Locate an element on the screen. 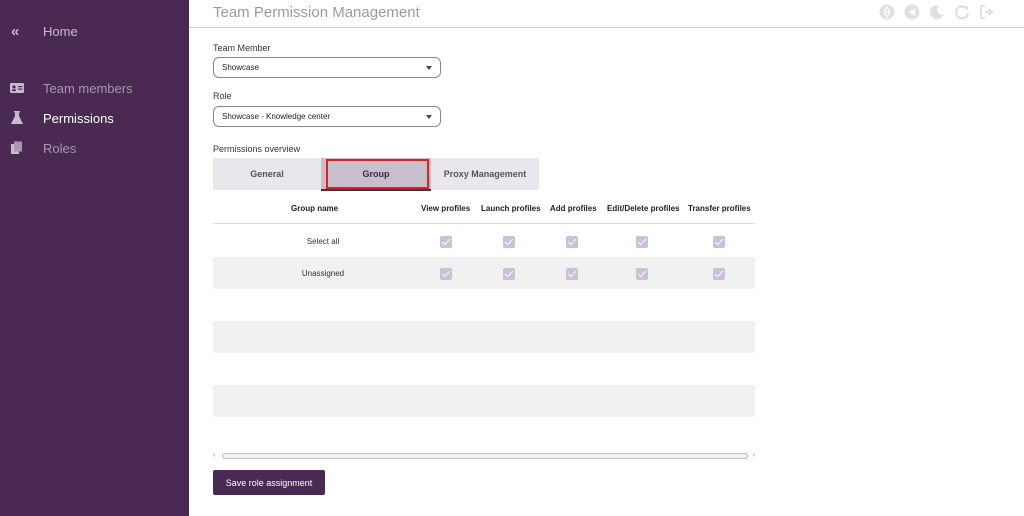 This screenshot has width=1024, height=516. column-header: Edit/Delete profiles is located at coordinates (643, 208).